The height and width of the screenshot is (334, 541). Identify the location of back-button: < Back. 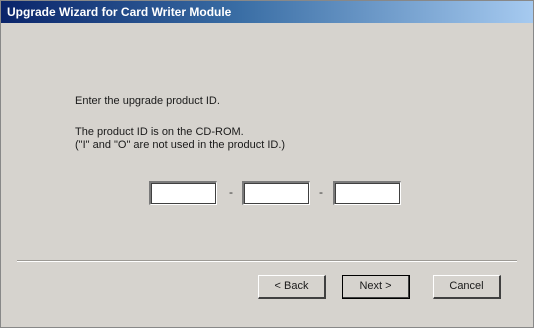
(292, 287).